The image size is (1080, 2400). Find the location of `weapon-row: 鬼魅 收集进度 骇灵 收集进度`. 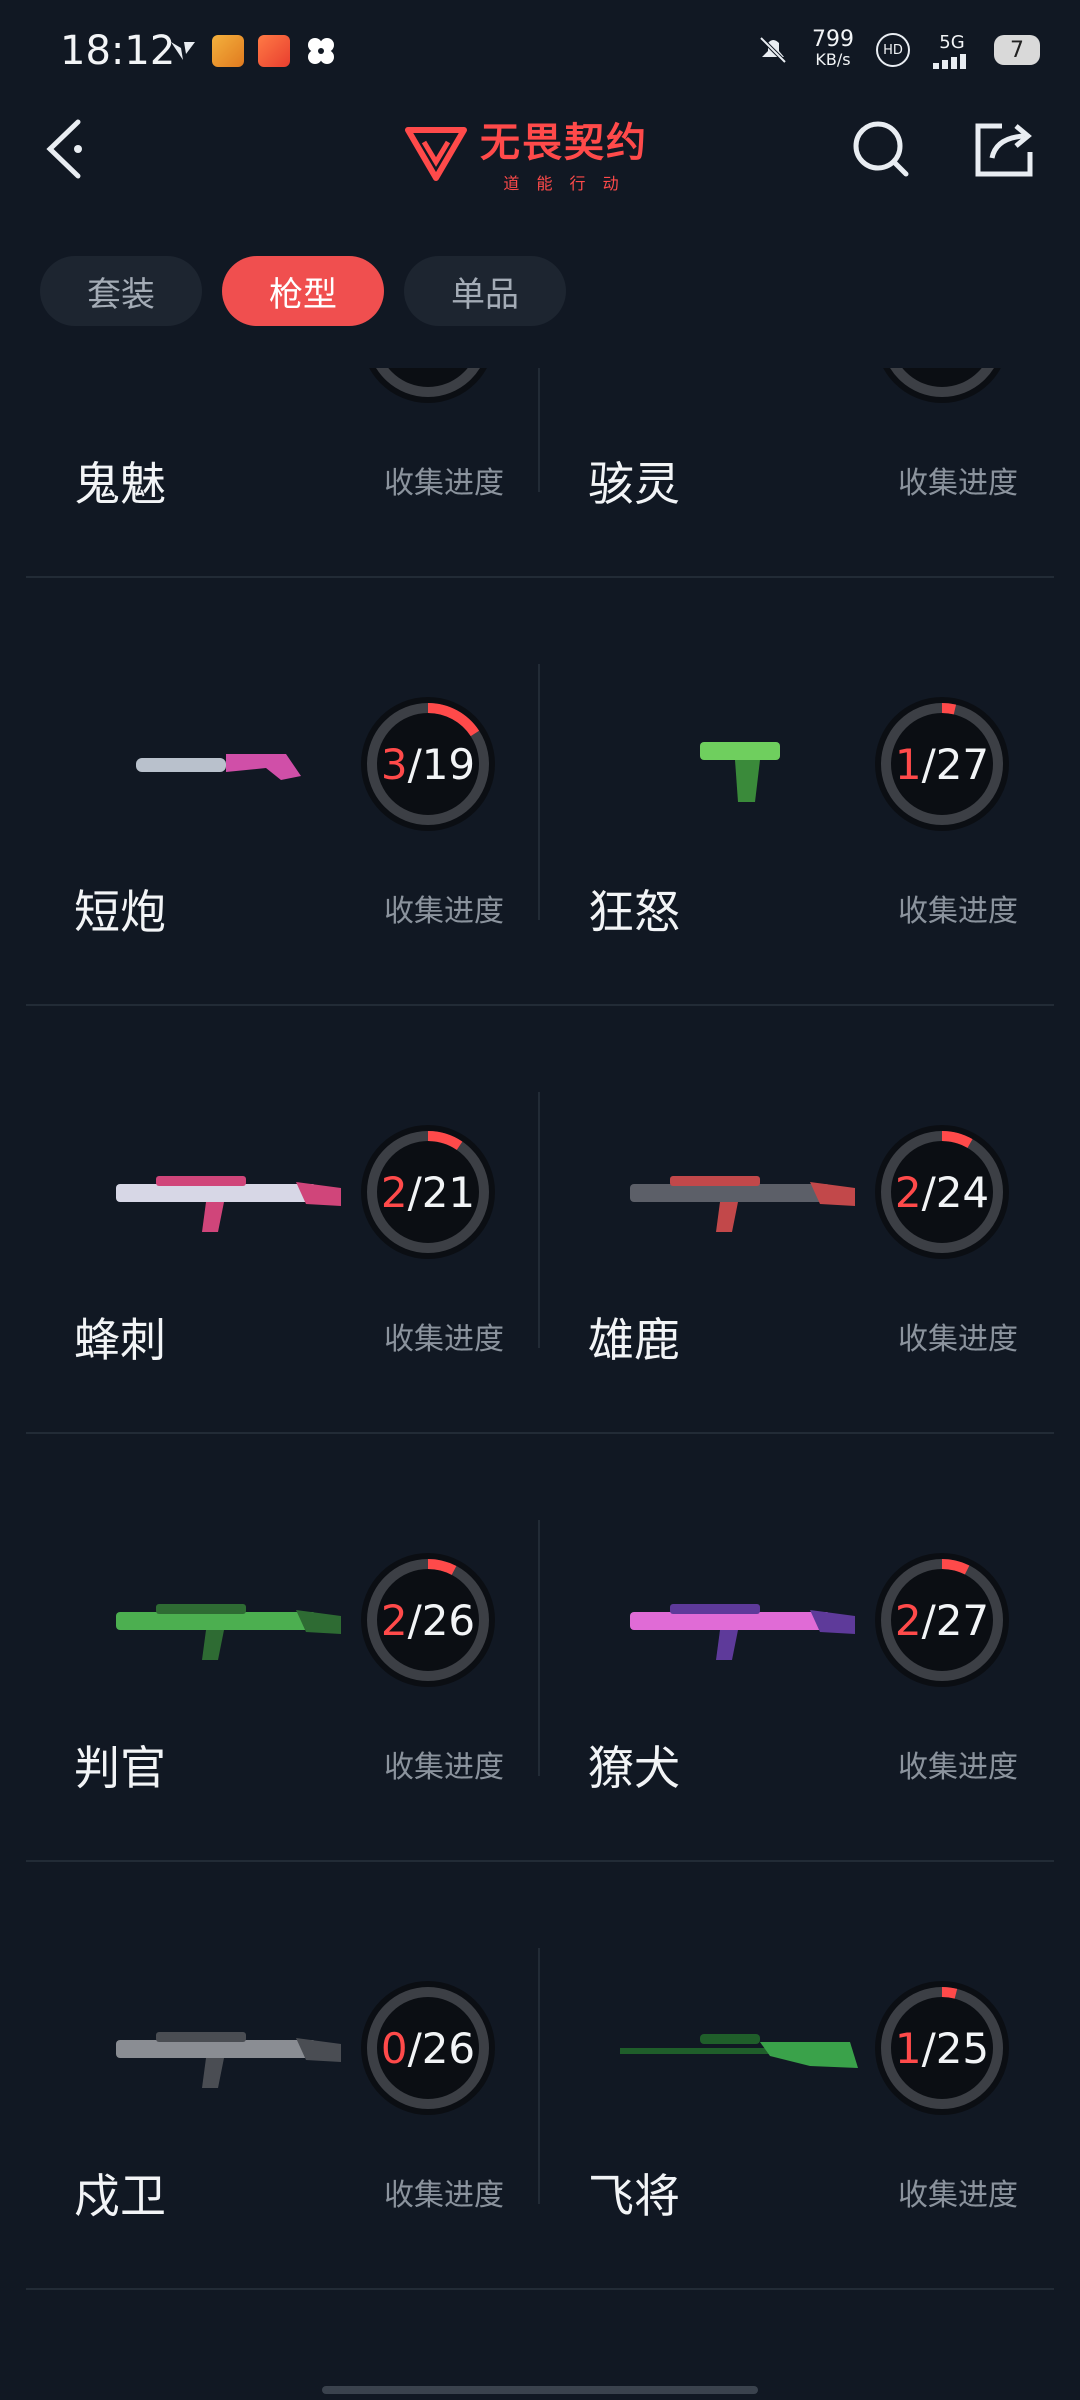

weapon-row: 鬼魅 收集进度 骇灵 收集进度 is located at coordinates (540, 473).